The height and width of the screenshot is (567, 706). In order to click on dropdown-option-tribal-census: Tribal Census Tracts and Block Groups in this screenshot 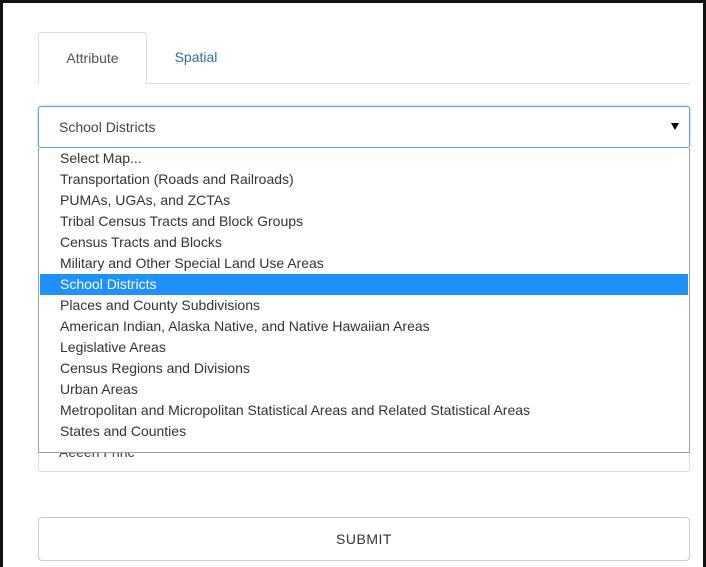, I will do `click(364, 221)`.